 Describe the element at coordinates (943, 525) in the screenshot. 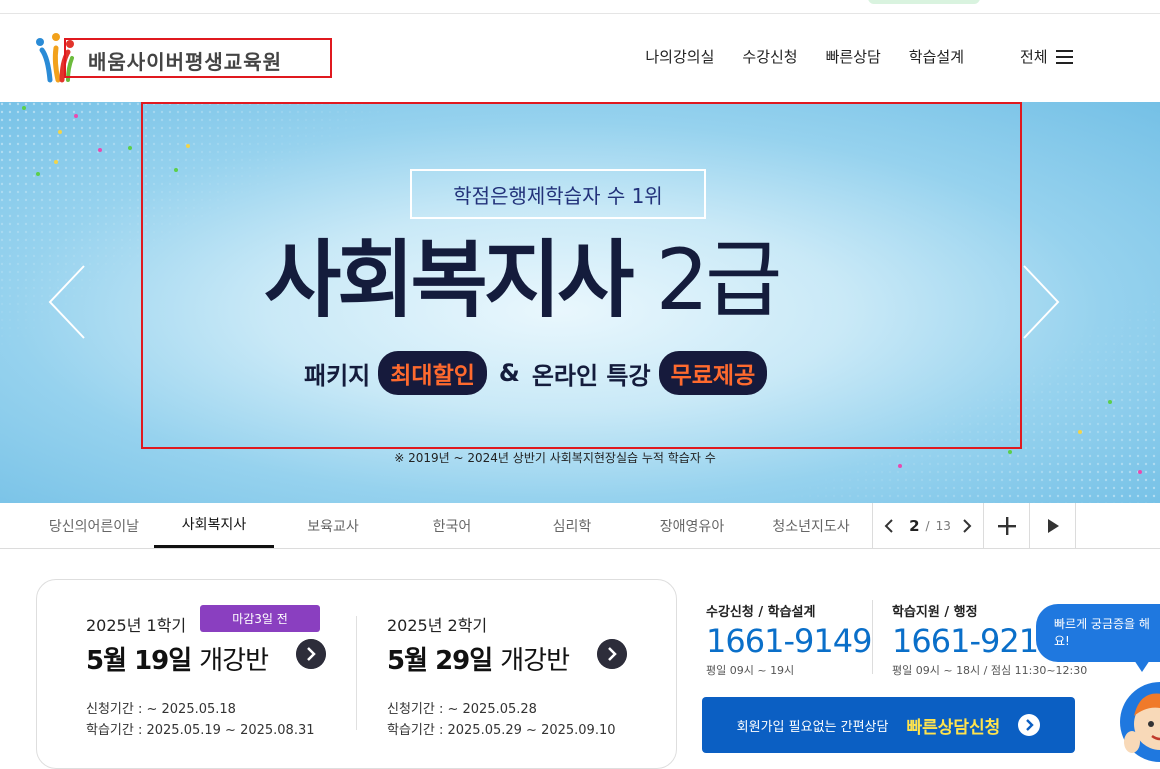

I see `pager-total: 13` at that location.